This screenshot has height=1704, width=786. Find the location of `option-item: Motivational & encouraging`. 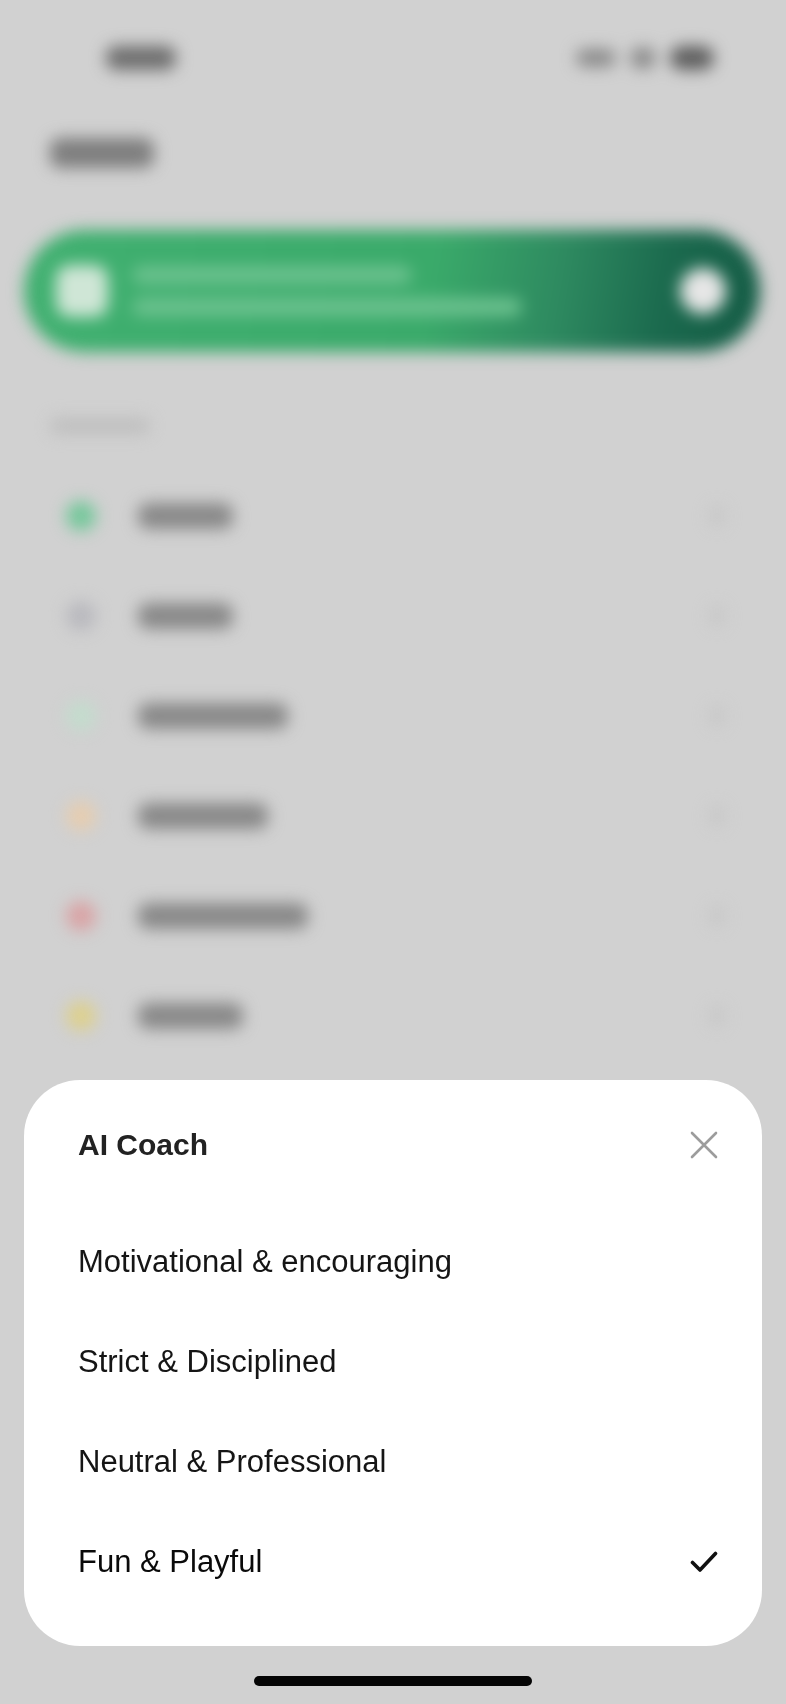

option-item: Motivational & encouraging is located at coordinates (398, 1262).